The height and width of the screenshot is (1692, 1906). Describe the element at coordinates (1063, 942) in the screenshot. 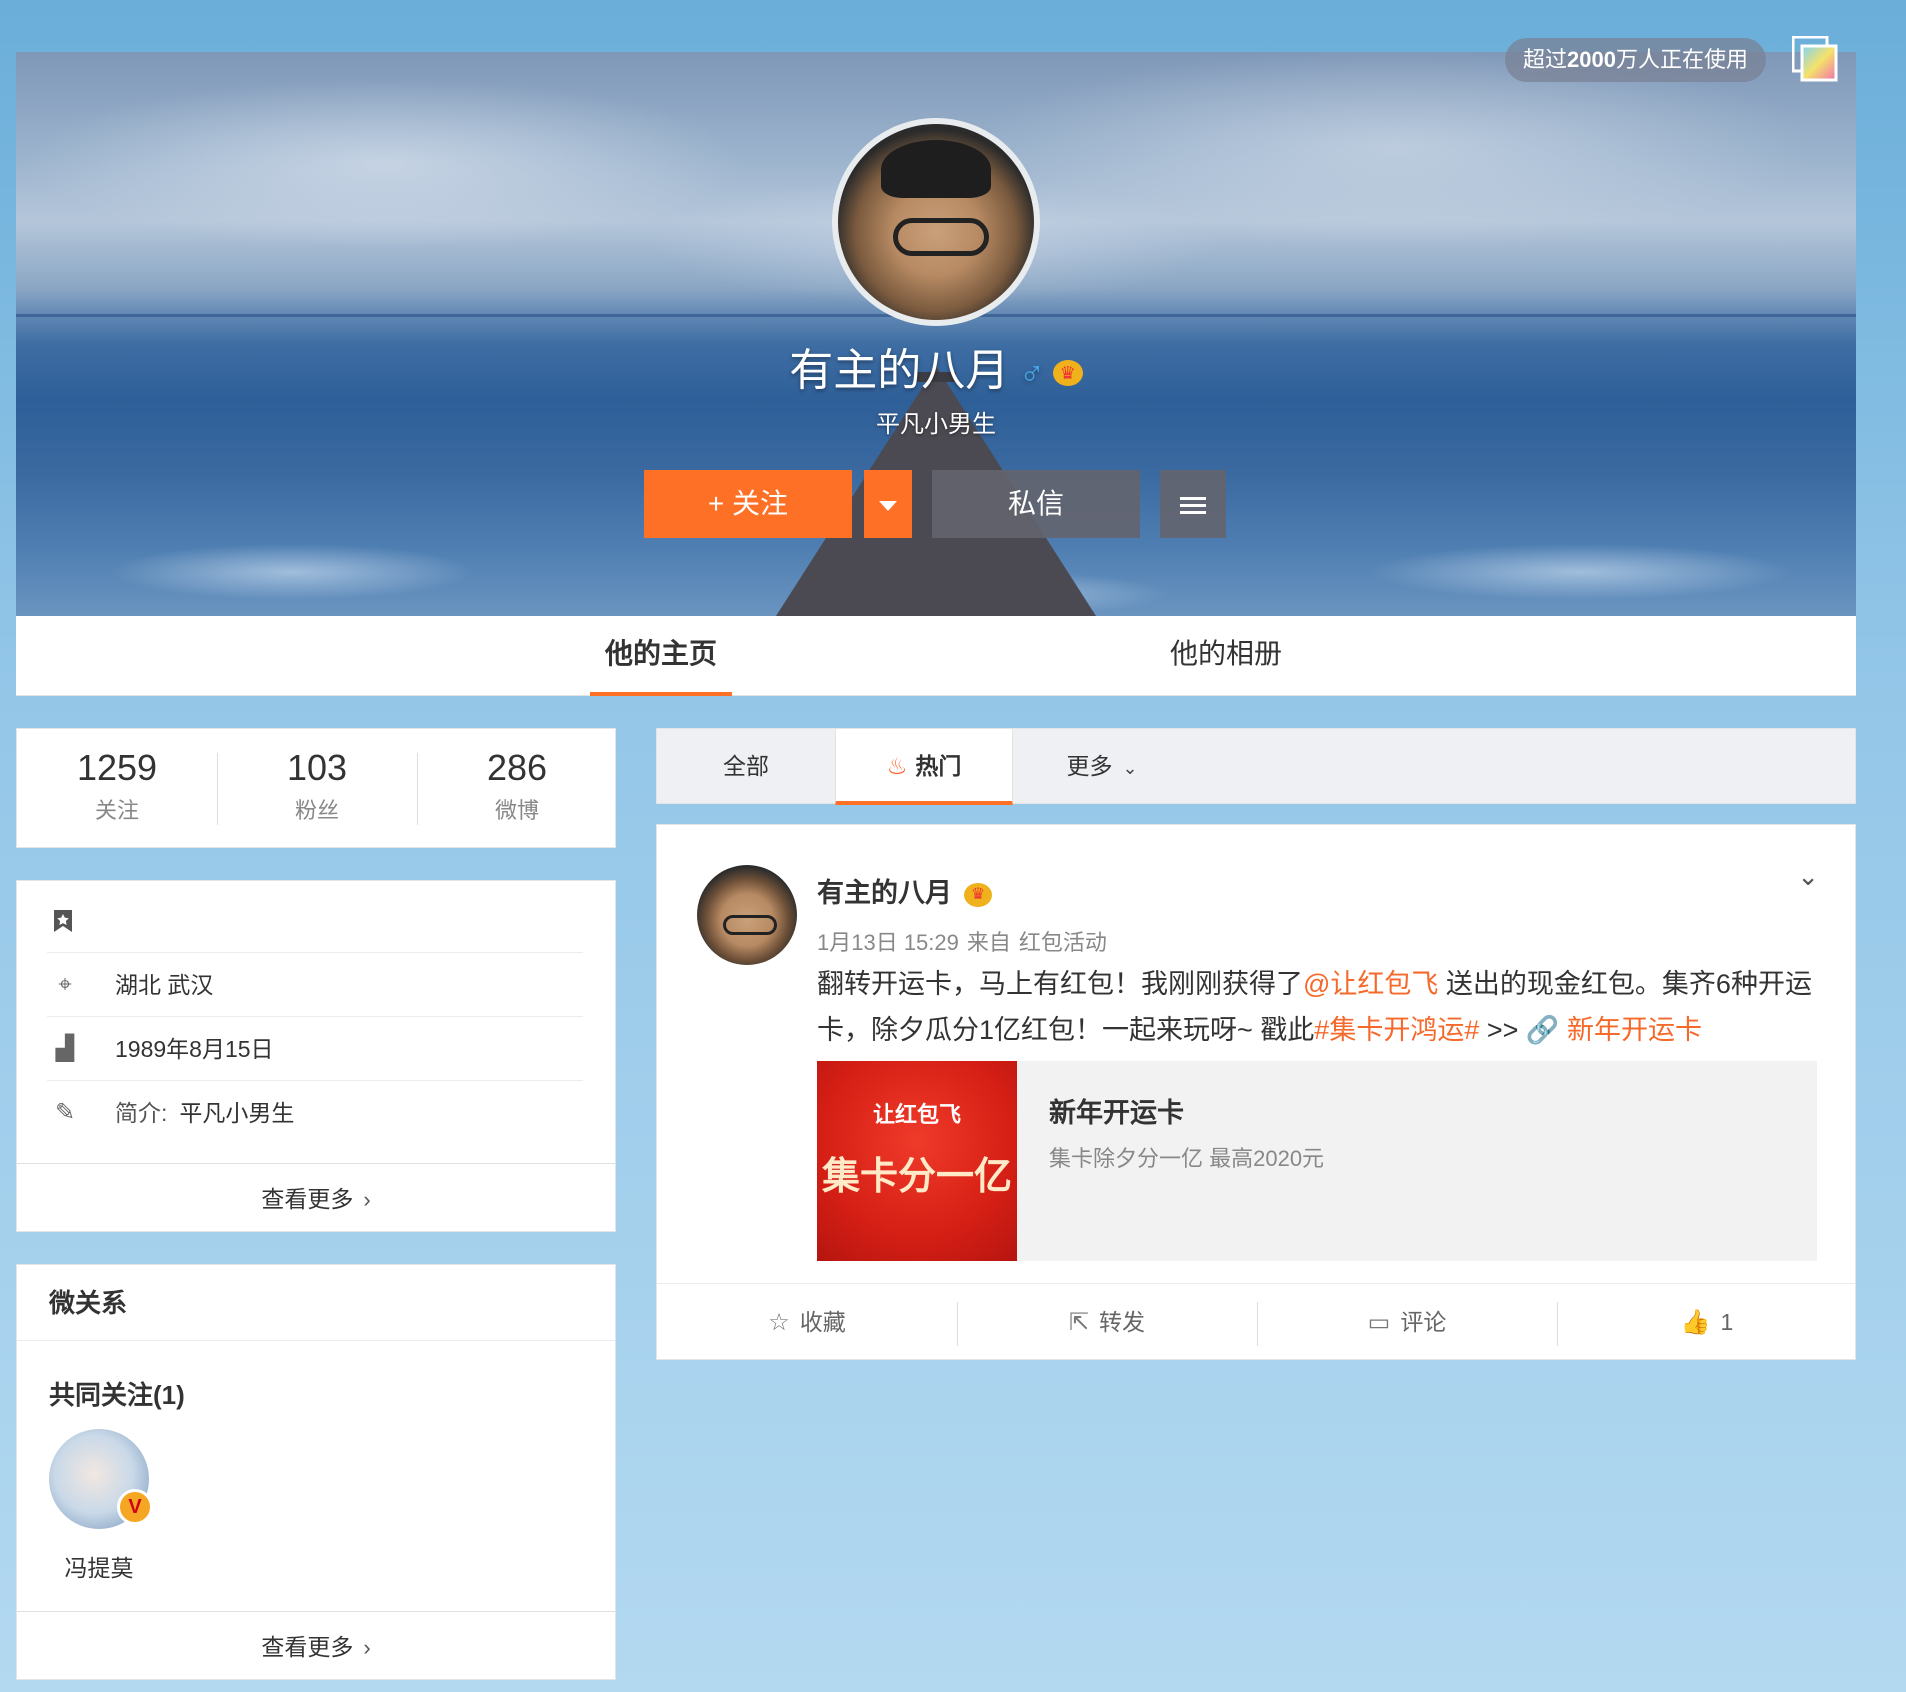

I see `post-source: 红包活动` at that location.